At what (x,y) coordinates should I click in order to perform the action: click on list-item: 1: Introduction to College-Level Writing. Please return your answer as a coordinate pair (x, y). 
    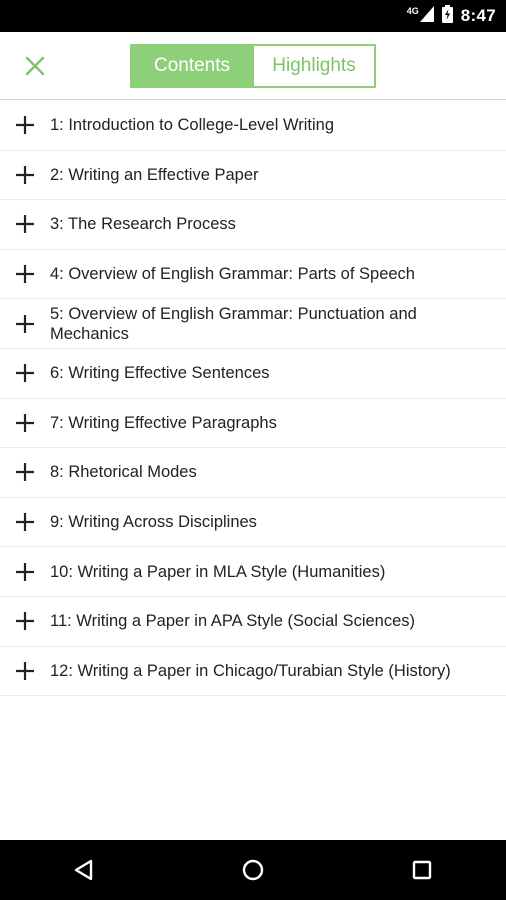
    Looking at the image, I should click on (253, 126).